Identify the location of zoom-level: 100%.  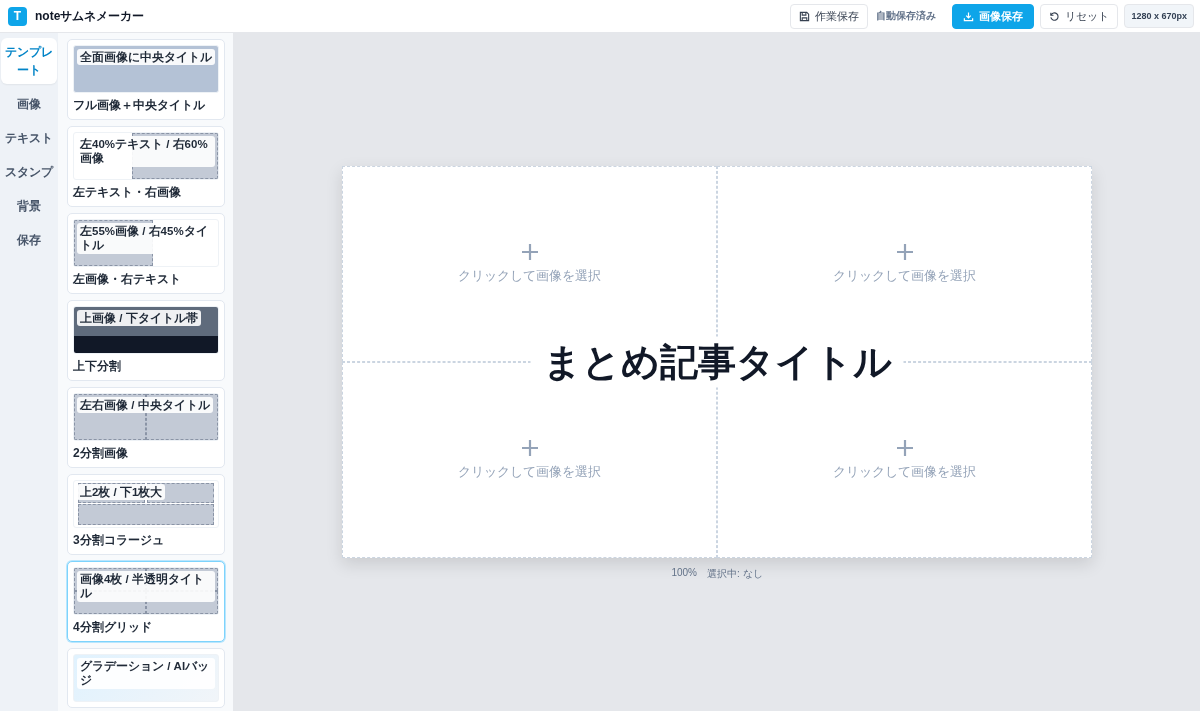
(684, 573).